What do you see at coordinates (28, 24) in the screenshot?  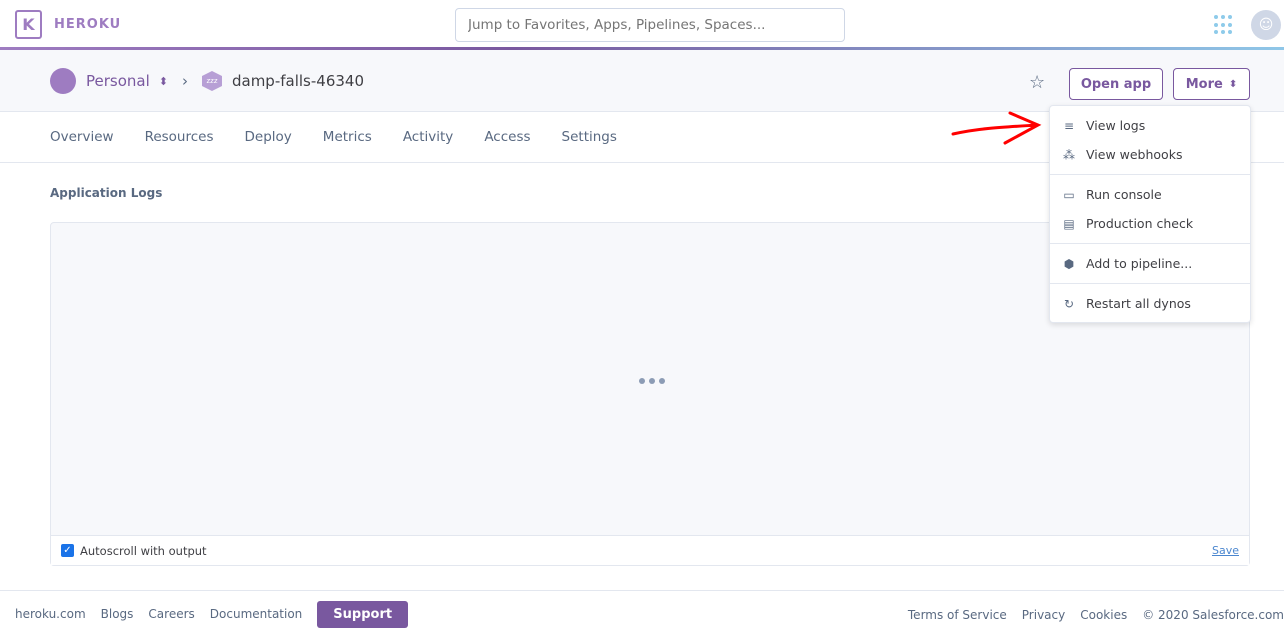 I see `heroku-logo-icon: K` at bounding box center [28, 24].